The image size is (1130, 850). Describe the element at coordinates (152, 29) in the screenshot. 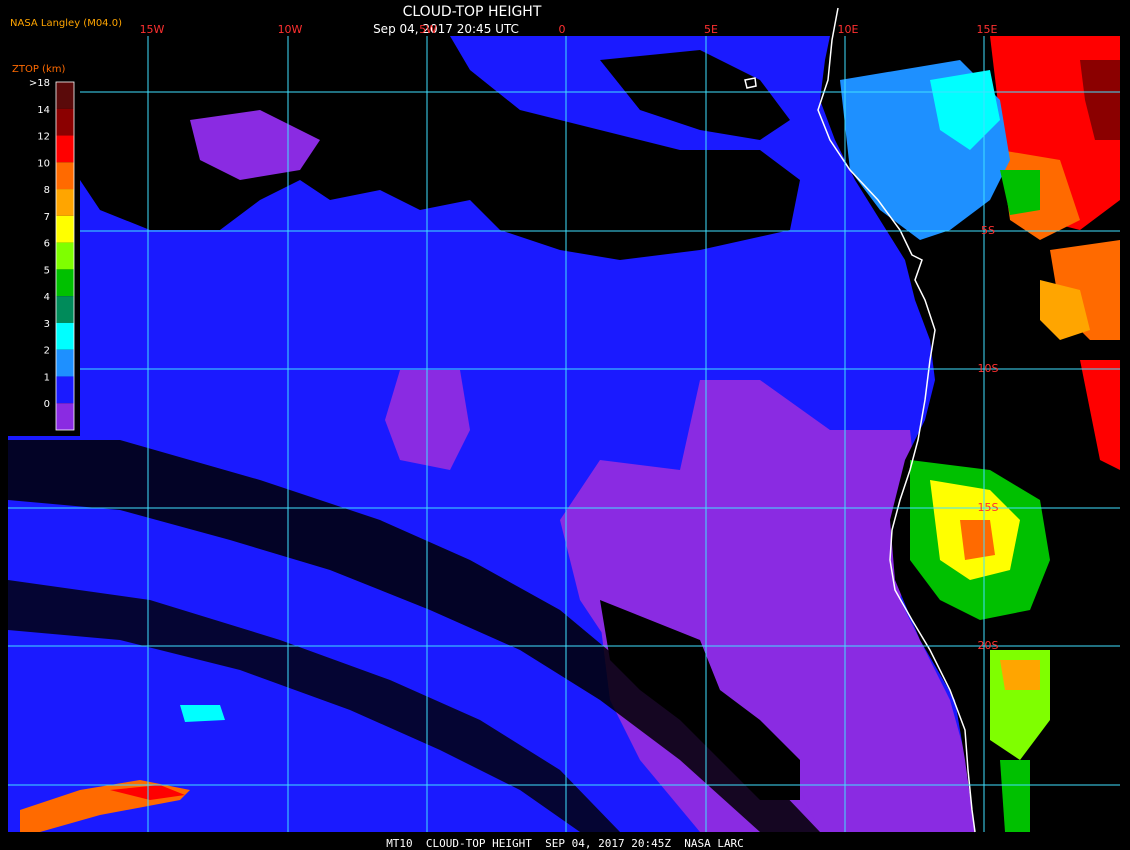

I see `lon-label-15w: 15W` at that location.